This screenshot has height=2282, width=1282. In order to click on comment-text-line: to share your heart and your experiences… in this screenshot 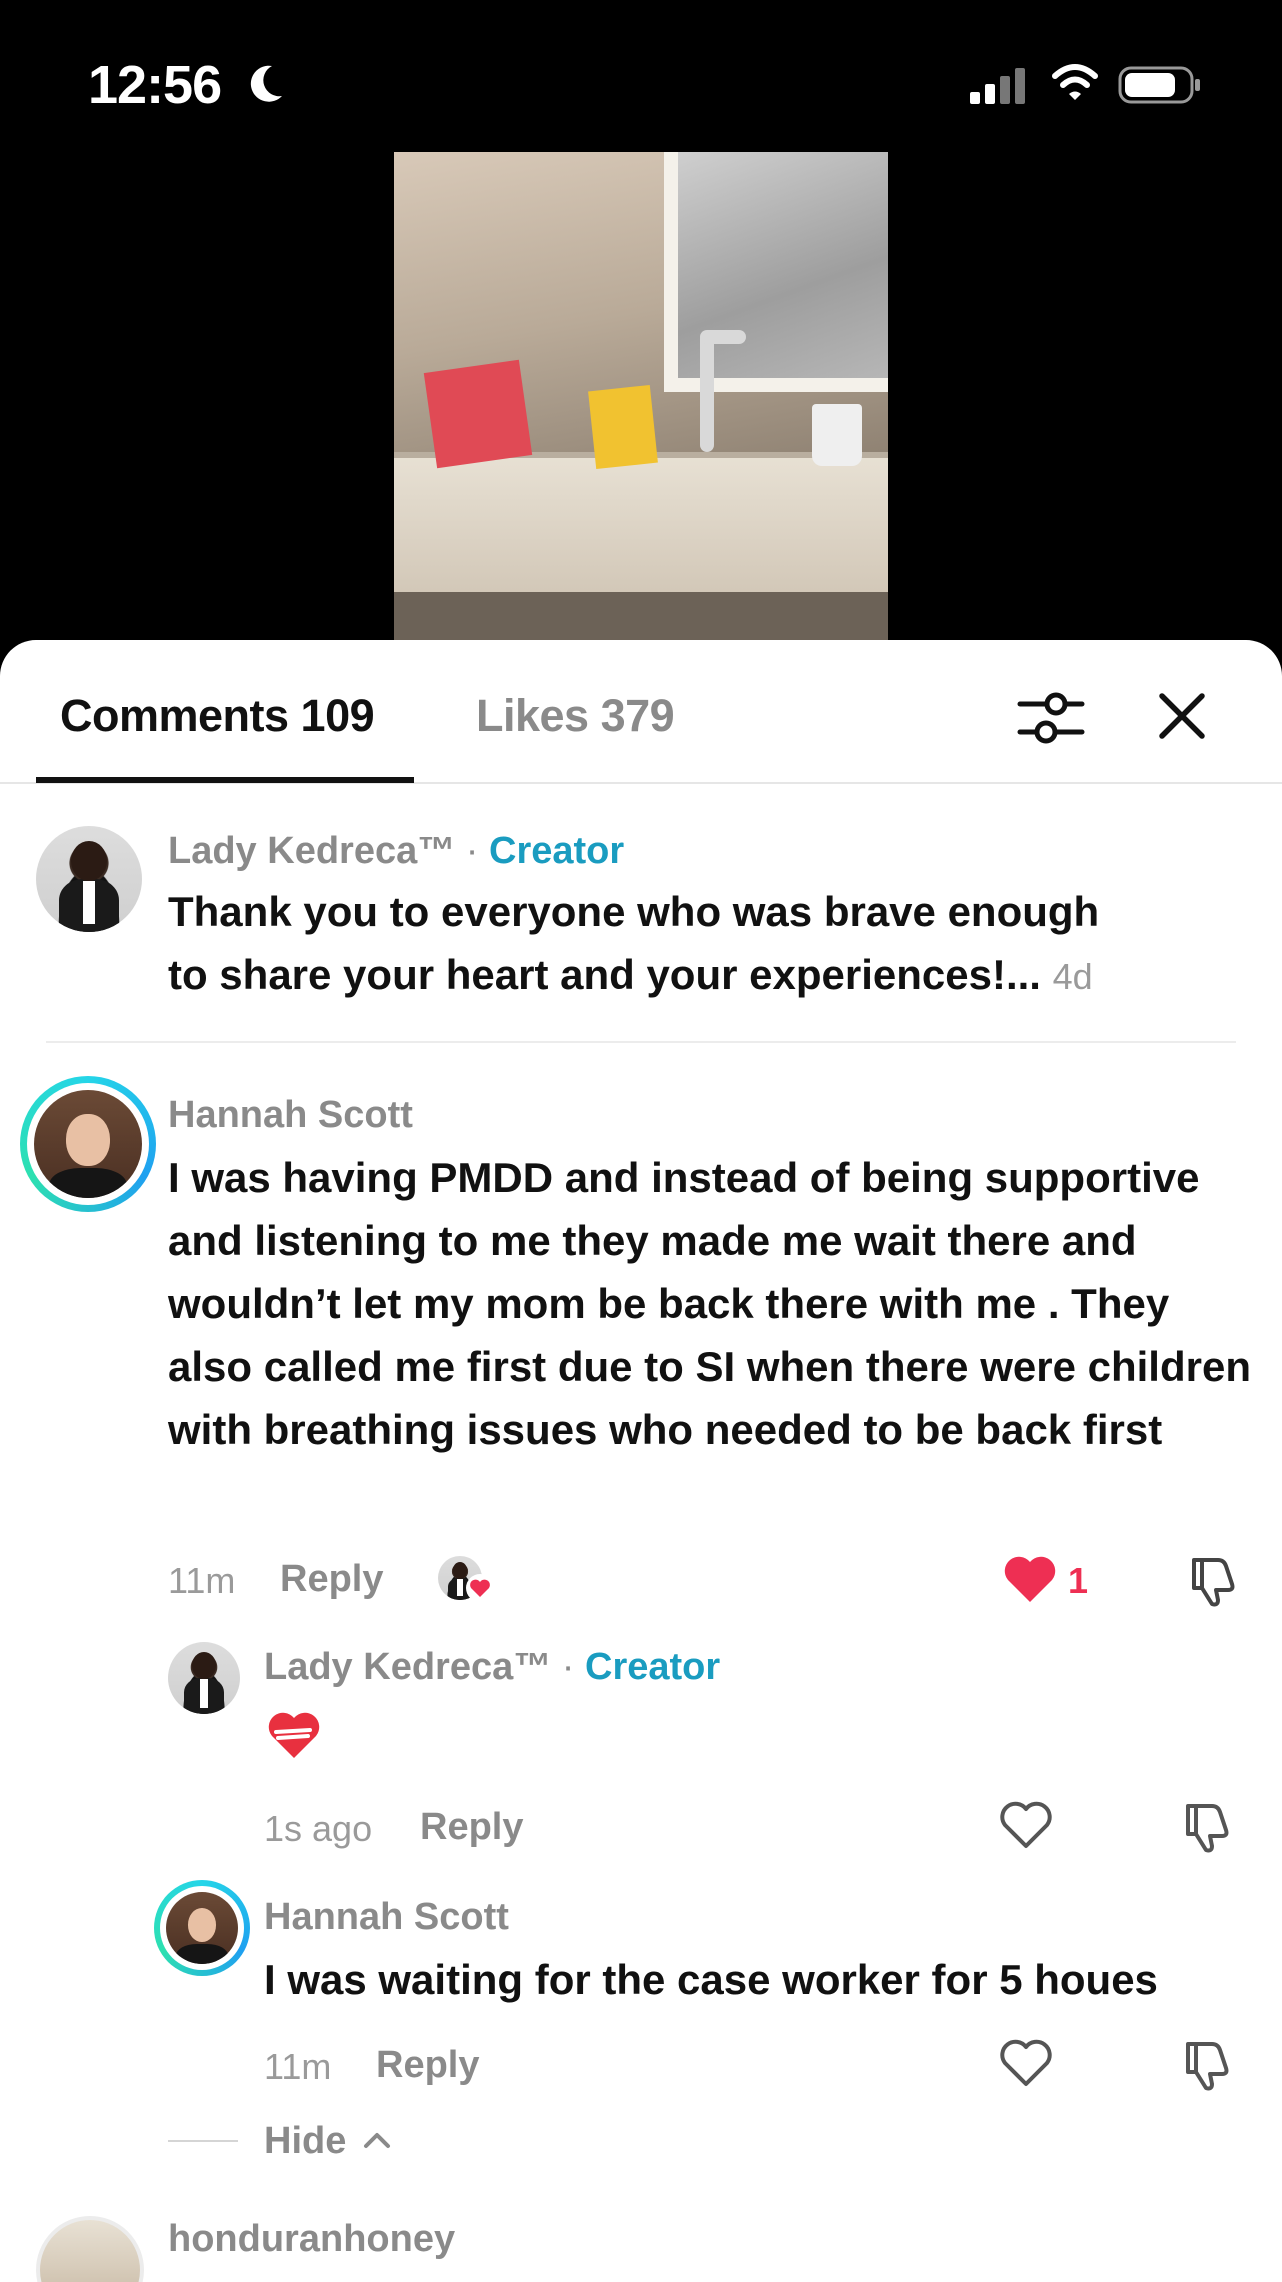, I will do `click(604, 974)`.